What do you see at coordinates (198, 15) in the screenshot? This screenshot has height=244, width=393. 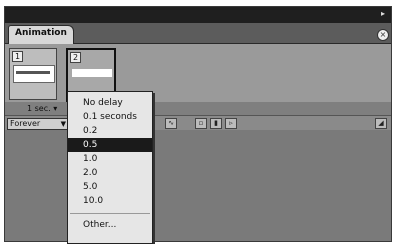 I see `palette-titlebar: ▸` at bounding box center [198, 15].